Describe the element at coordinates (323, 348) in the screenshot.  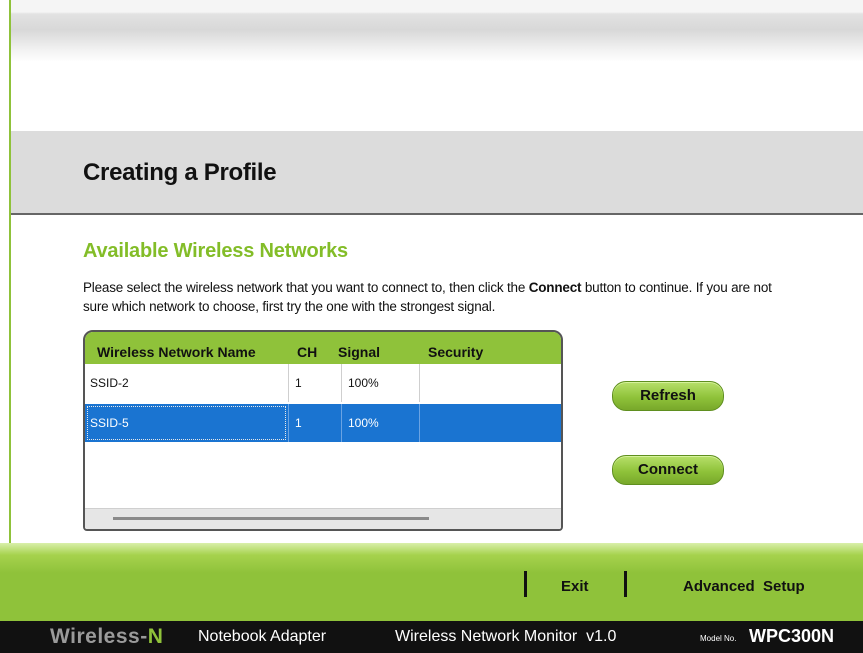
I see `table-header: Wireless Network Name CH Signal Security` at that location.